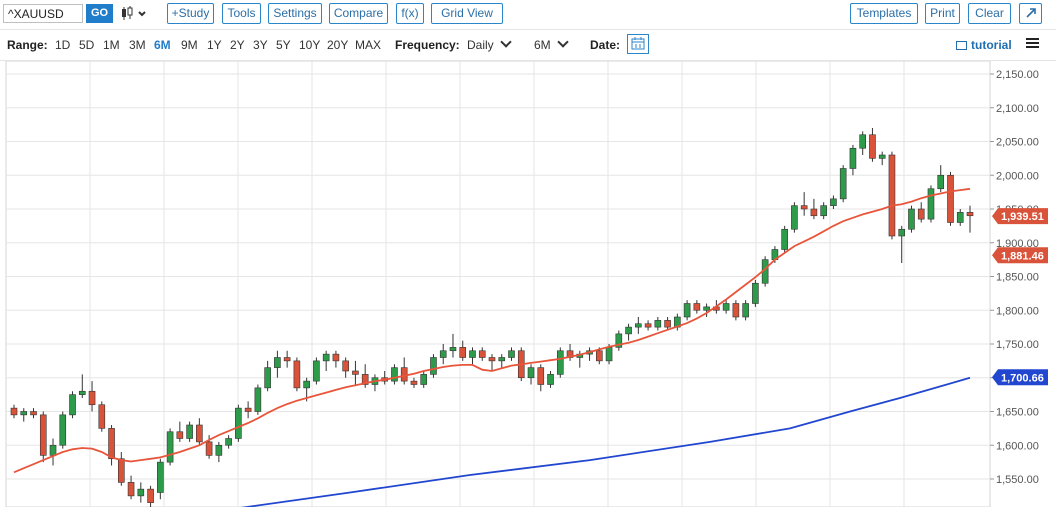  Describe the element at coordinates (1017, 75) in the screenshot. I see `y-tick-label: 2,150.00` at that location.